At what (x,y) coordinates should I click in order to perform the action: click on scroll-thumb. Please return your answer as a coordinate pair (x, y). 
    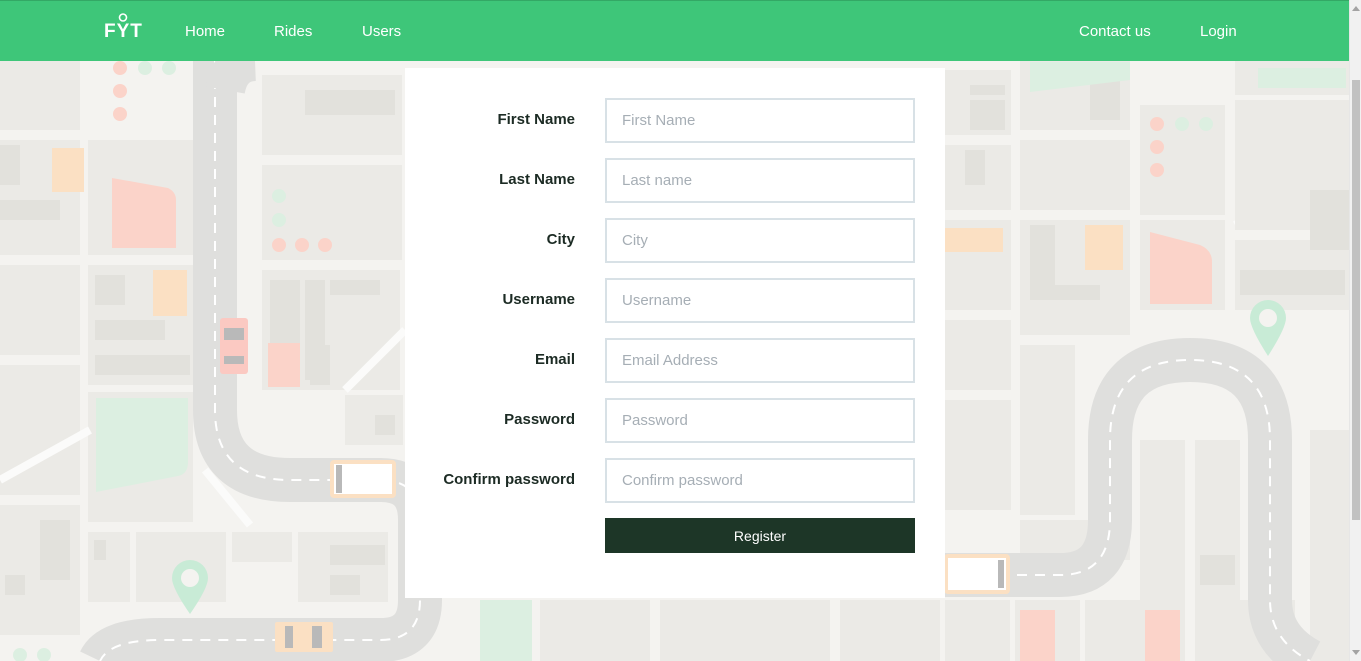
    Looking at the image, I should click on (1356, 300).